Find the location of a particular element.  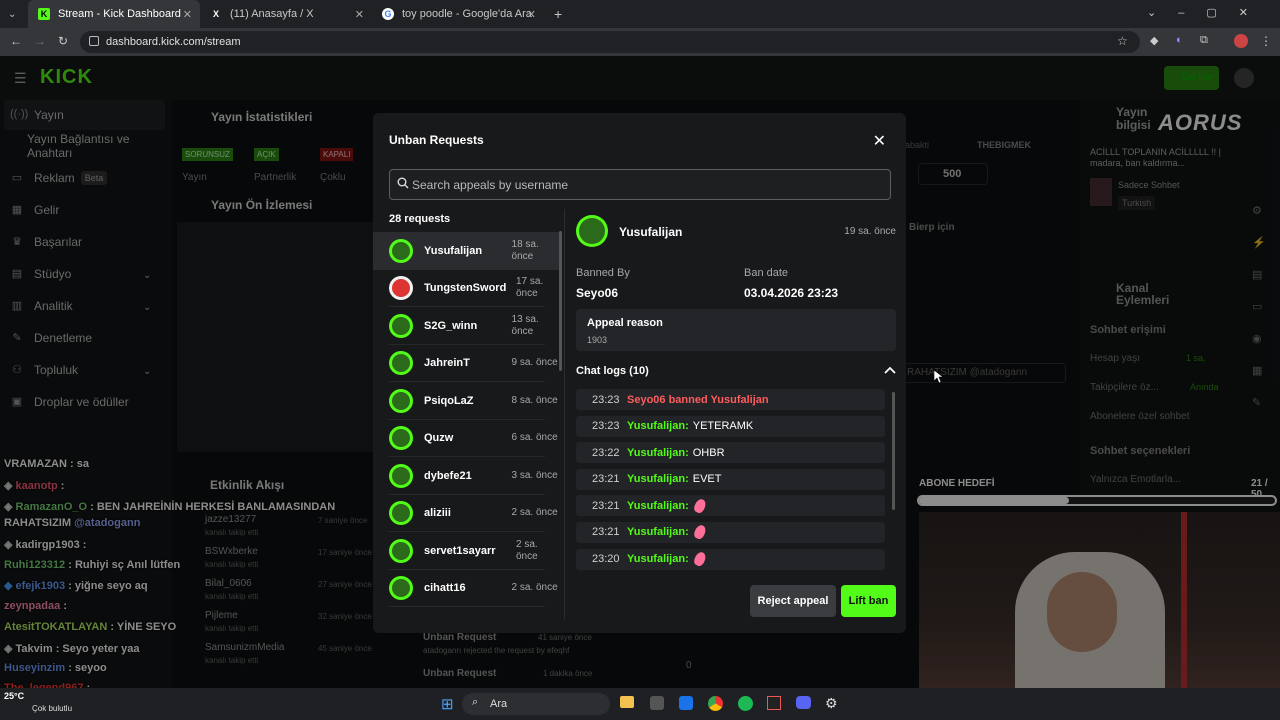

chat-log-msg: YETERAMK is located at coordinates (723, 426).